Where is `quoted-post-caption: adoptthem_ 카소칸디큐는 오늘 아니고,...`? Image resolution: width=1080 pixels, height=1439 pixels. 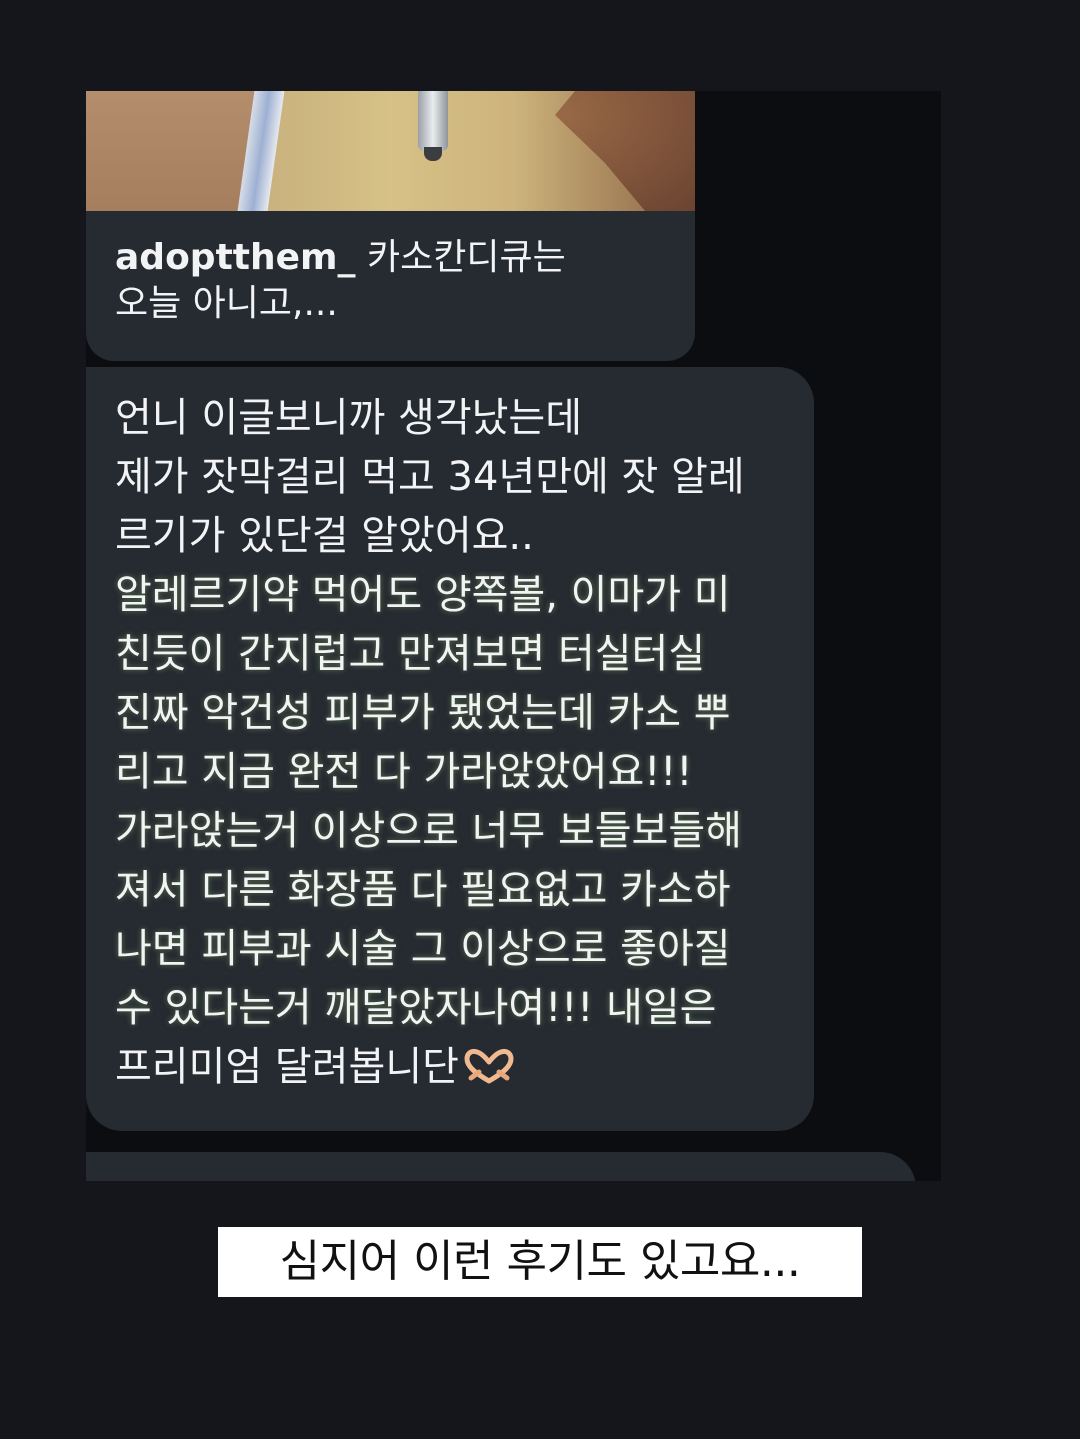 quoted-post-caption: adoptthem_ 카소칸디큐는 오늘 아니고,... is located at coordinates (395, 281).